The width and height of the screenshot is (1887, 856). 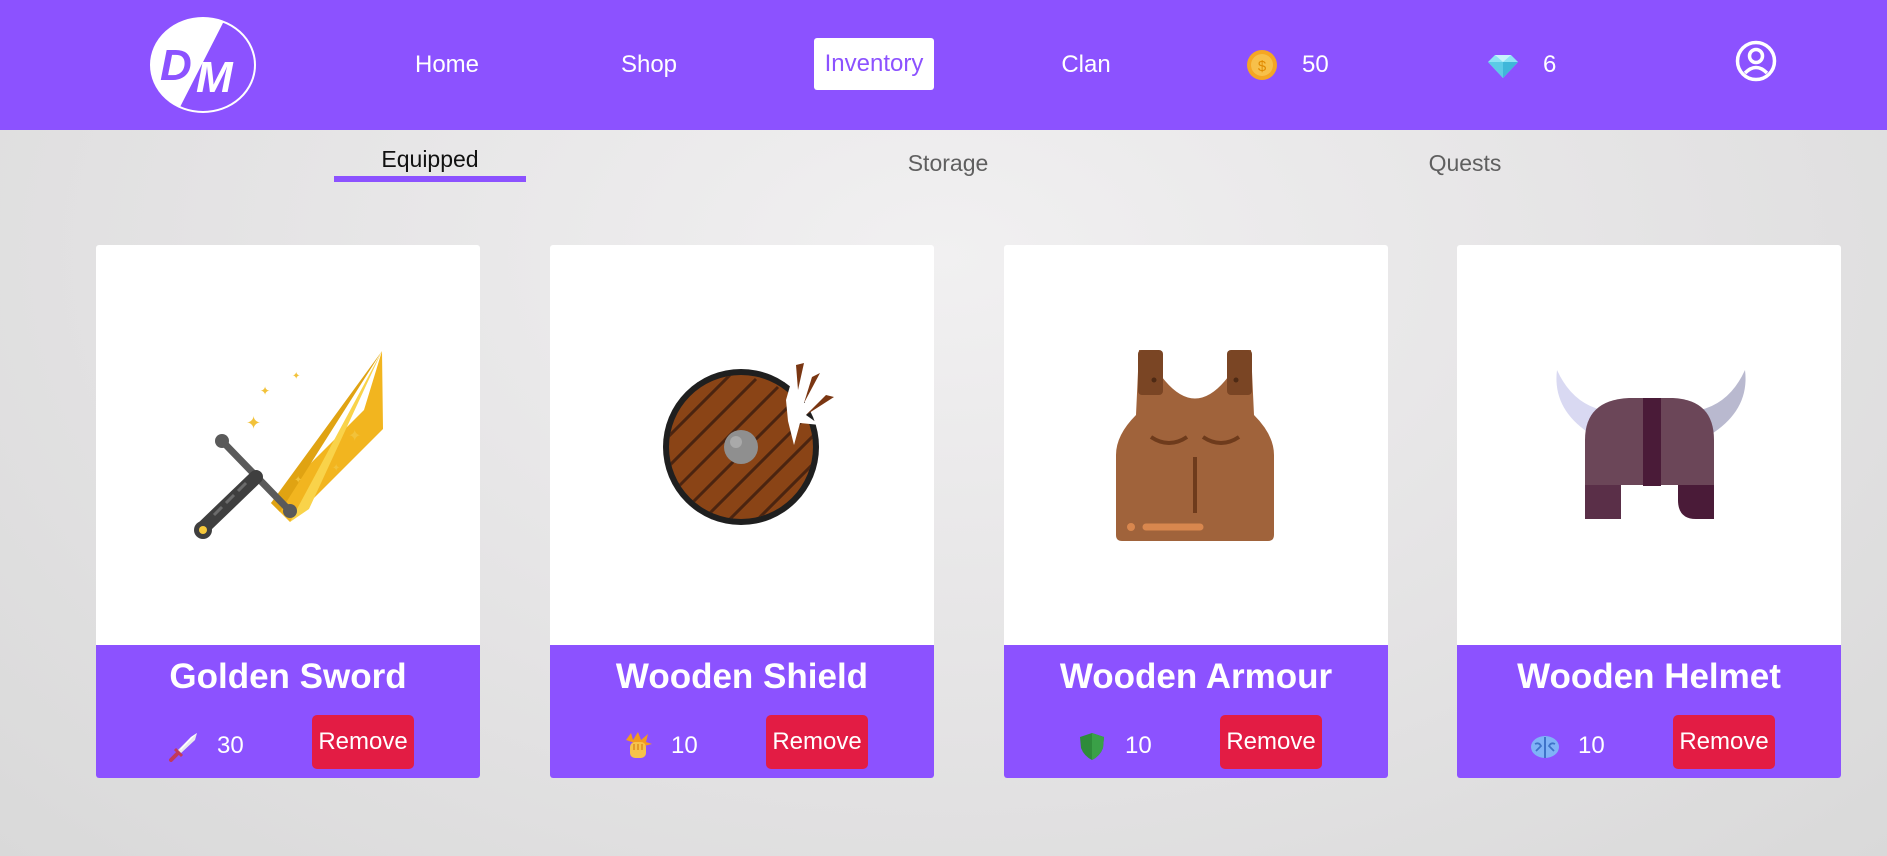 I want to click on item-footer: Wooden Armour 10 Remove, so click(x=1196, y=711).